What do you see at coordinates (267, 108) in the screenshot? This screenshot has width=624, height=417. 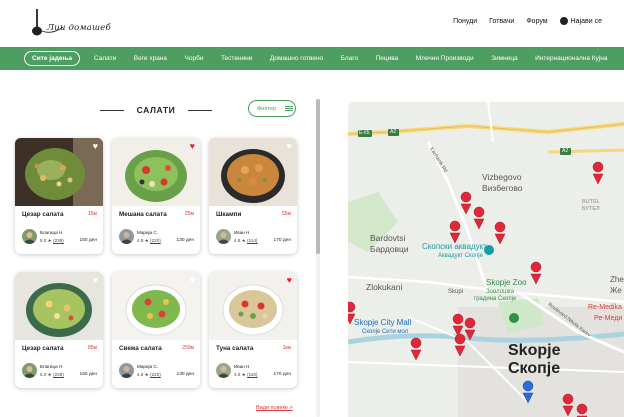 I see `filter-label: Филтер` at bounding box center [267, 108].